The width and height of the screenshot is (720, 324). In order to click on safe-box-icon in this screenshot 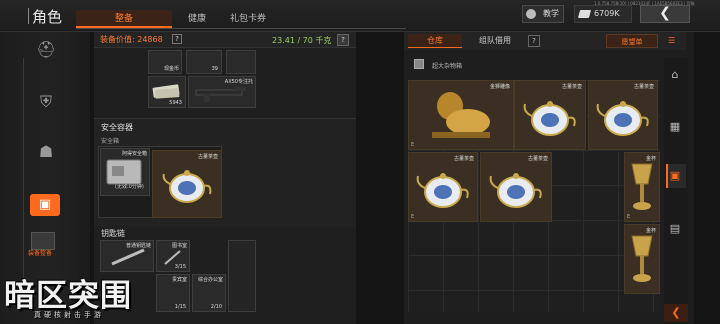, I will do `click(124, 172)`.